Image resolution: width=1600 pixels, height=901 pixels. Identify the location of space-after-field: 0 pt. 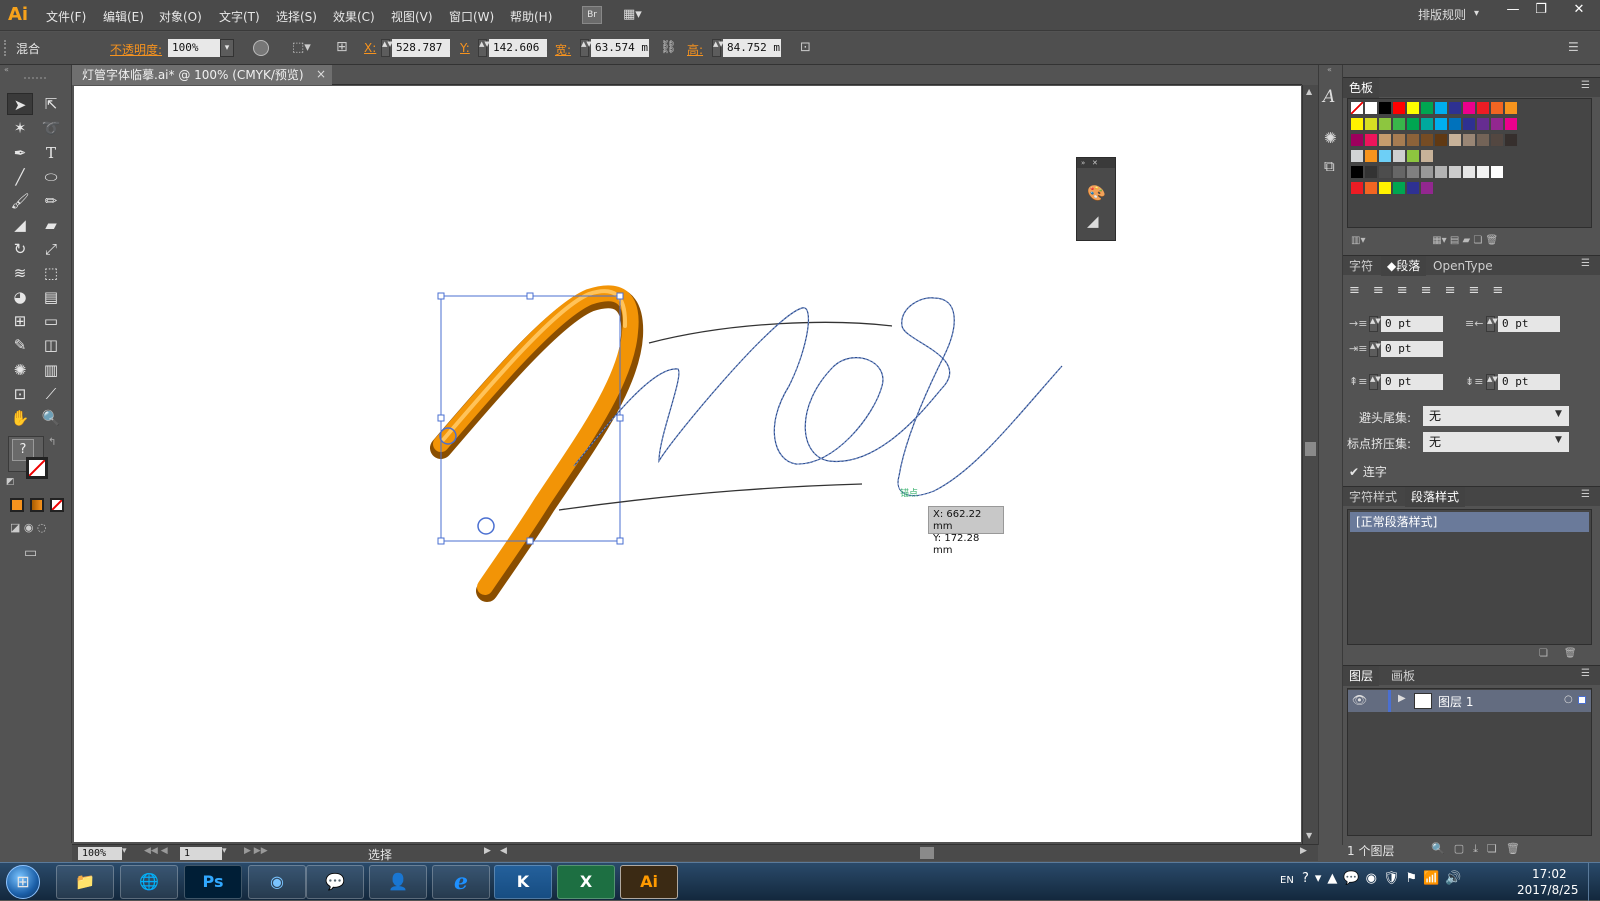
(1529, 382).